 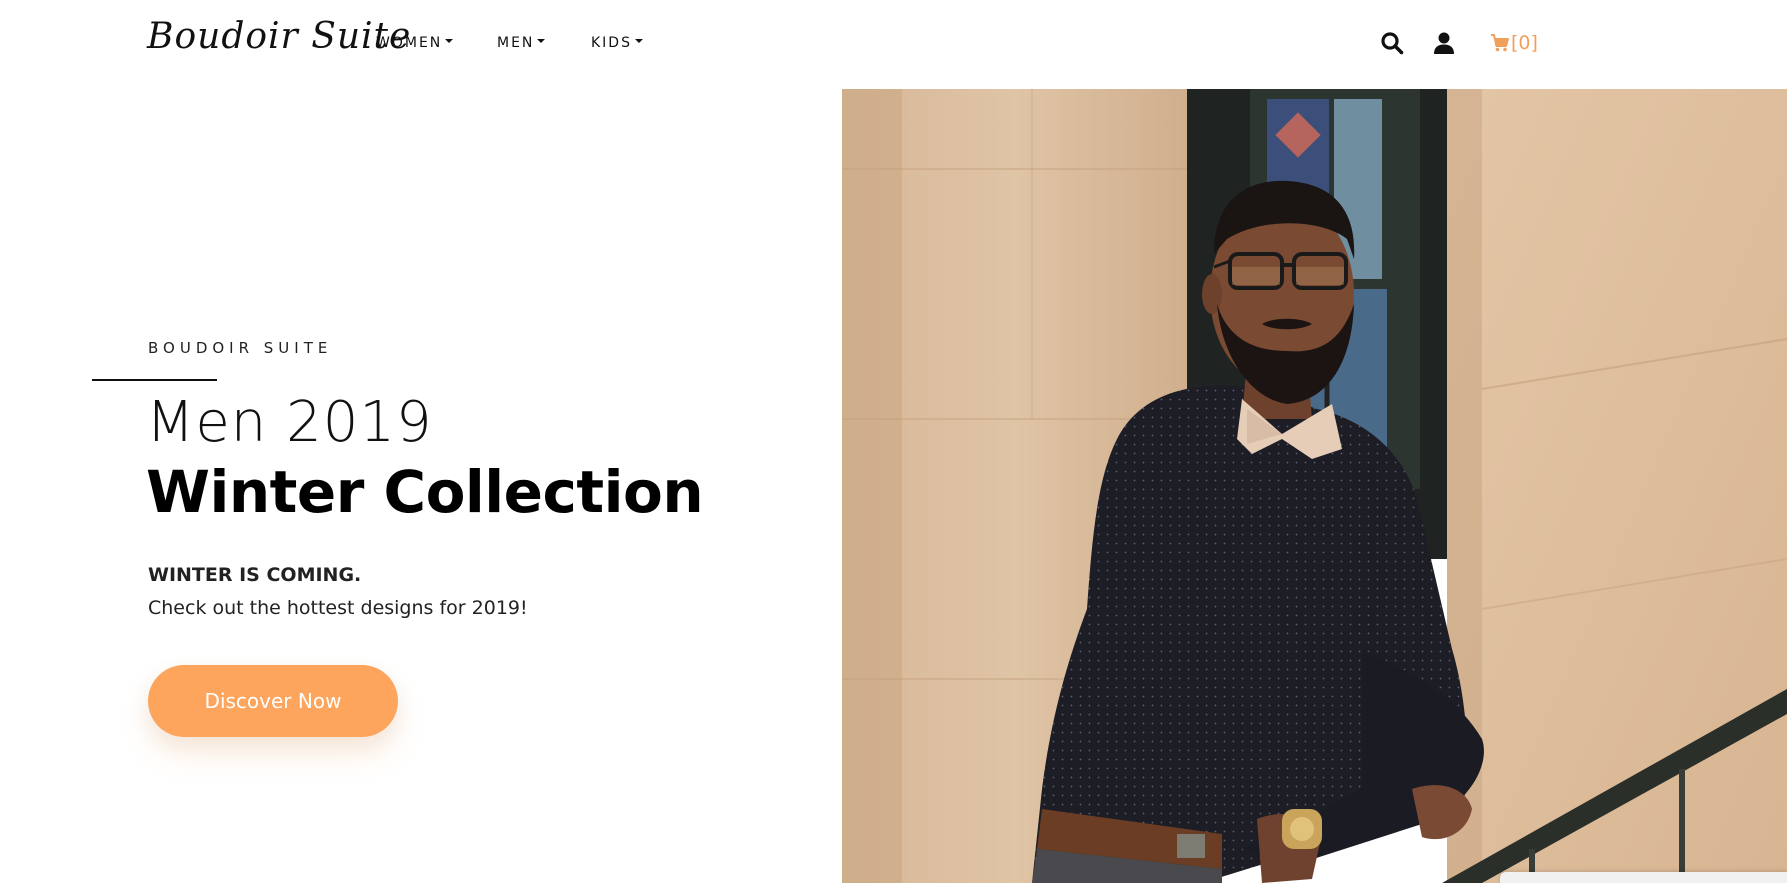 I want to click on hero-eyebrow: BOUDOIR SUITE, so click(x=240, y=348).